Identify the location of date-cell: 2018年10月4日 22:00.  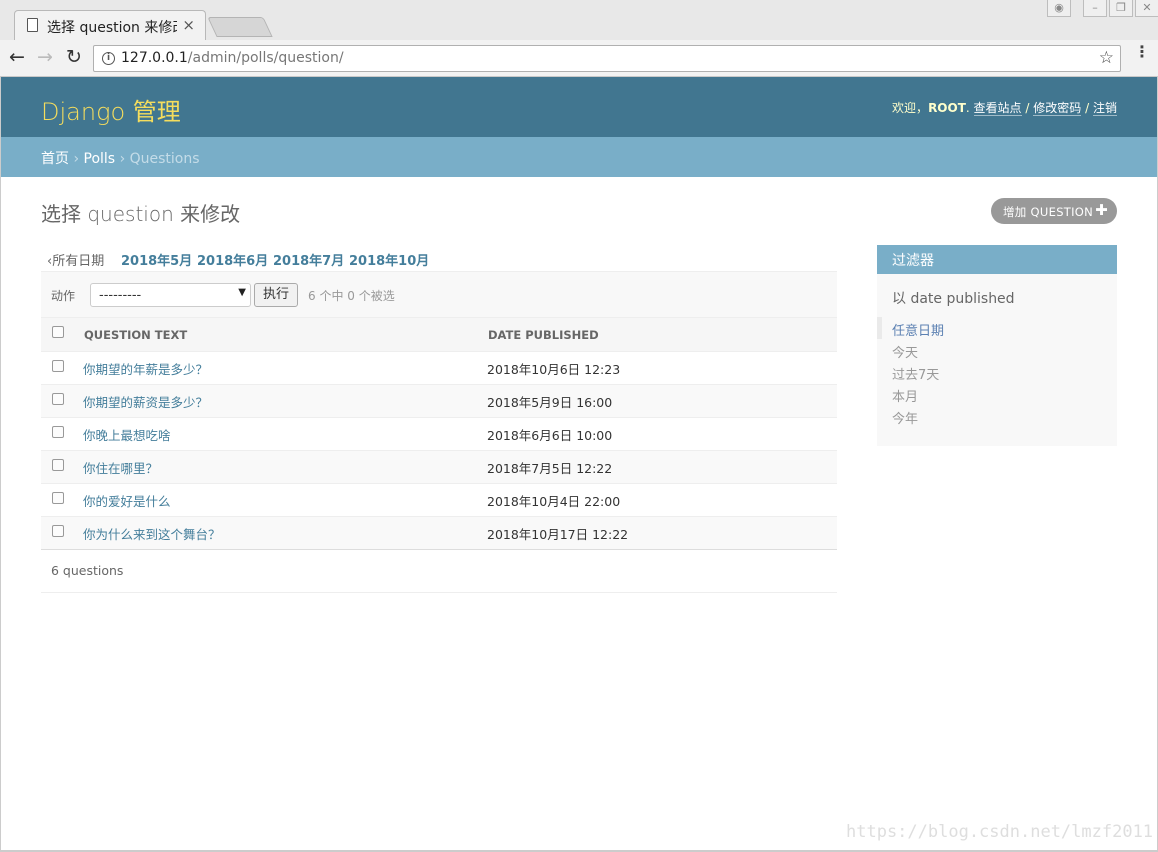
(662, 500).